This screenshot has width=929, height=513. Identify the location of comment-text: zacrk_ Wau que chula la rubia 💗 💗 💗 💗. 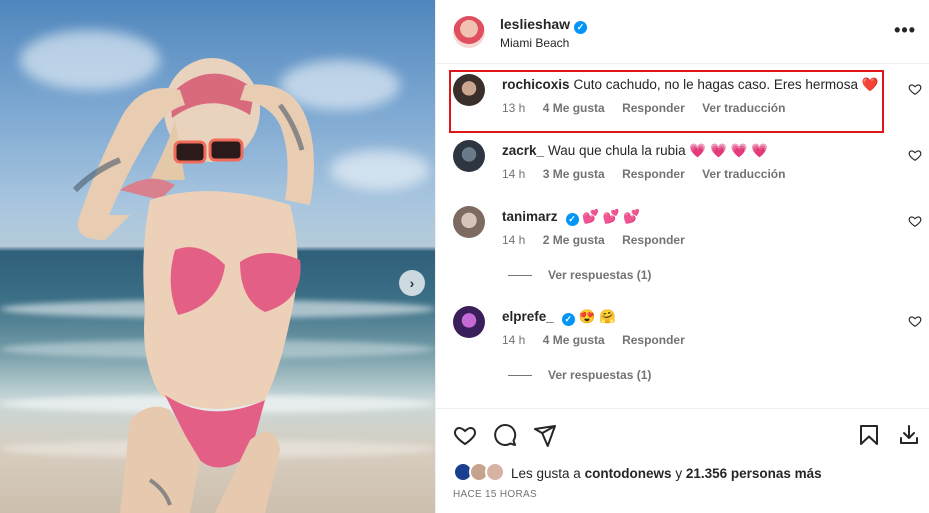
(697, 151).